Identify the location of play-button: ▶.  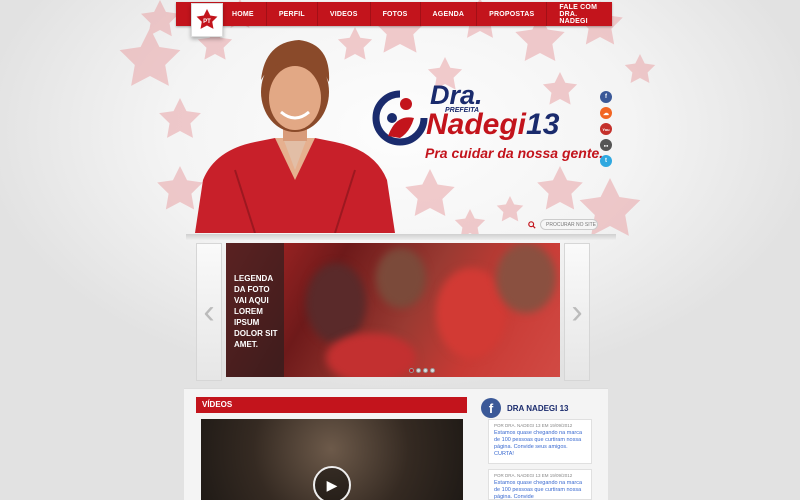
(332, 483).